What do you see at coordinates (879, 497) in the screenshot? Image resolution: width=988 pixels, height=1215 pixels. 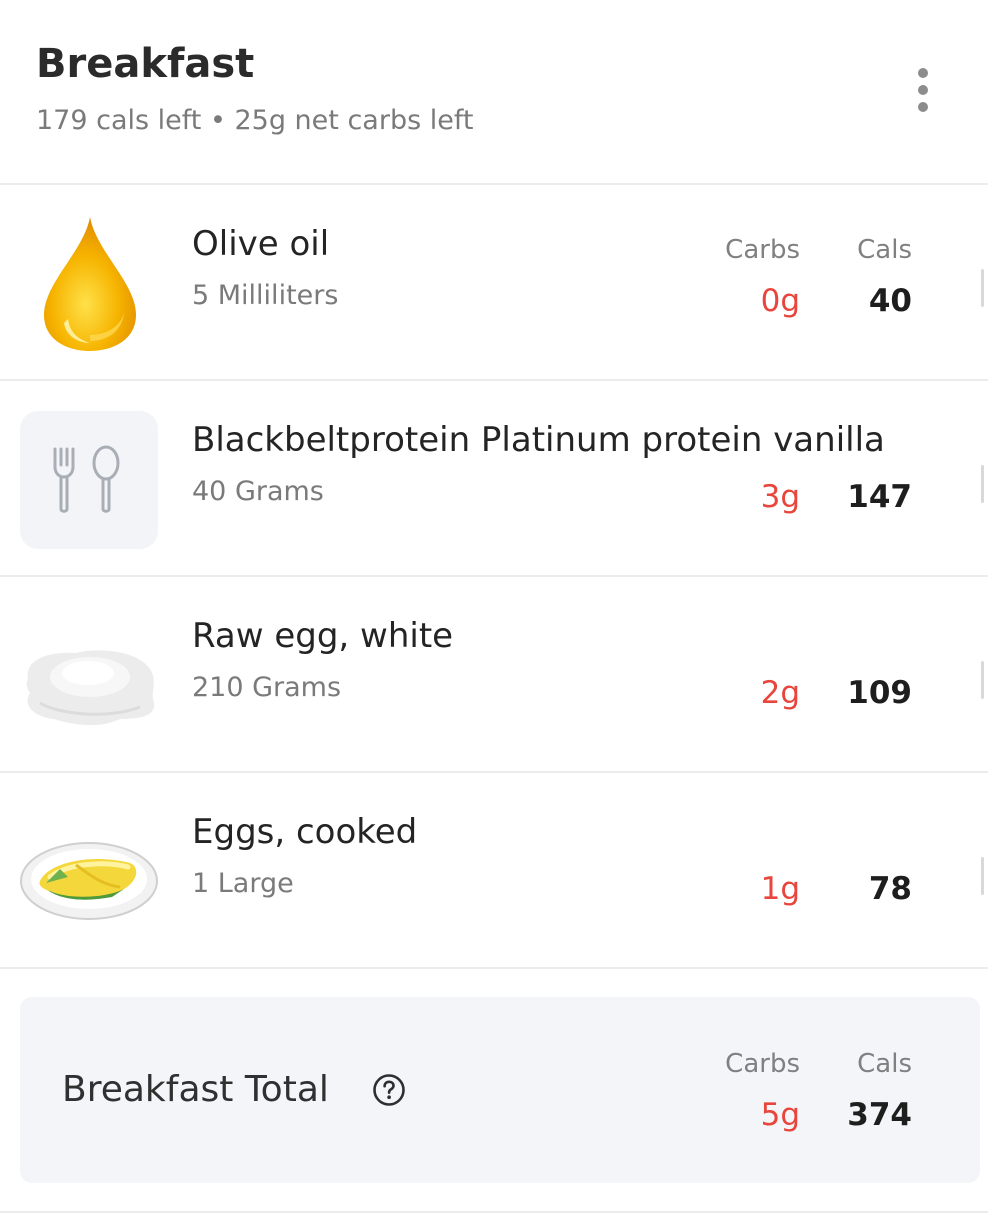 I see `food-cals: 147` at bounding box center [879, 497].